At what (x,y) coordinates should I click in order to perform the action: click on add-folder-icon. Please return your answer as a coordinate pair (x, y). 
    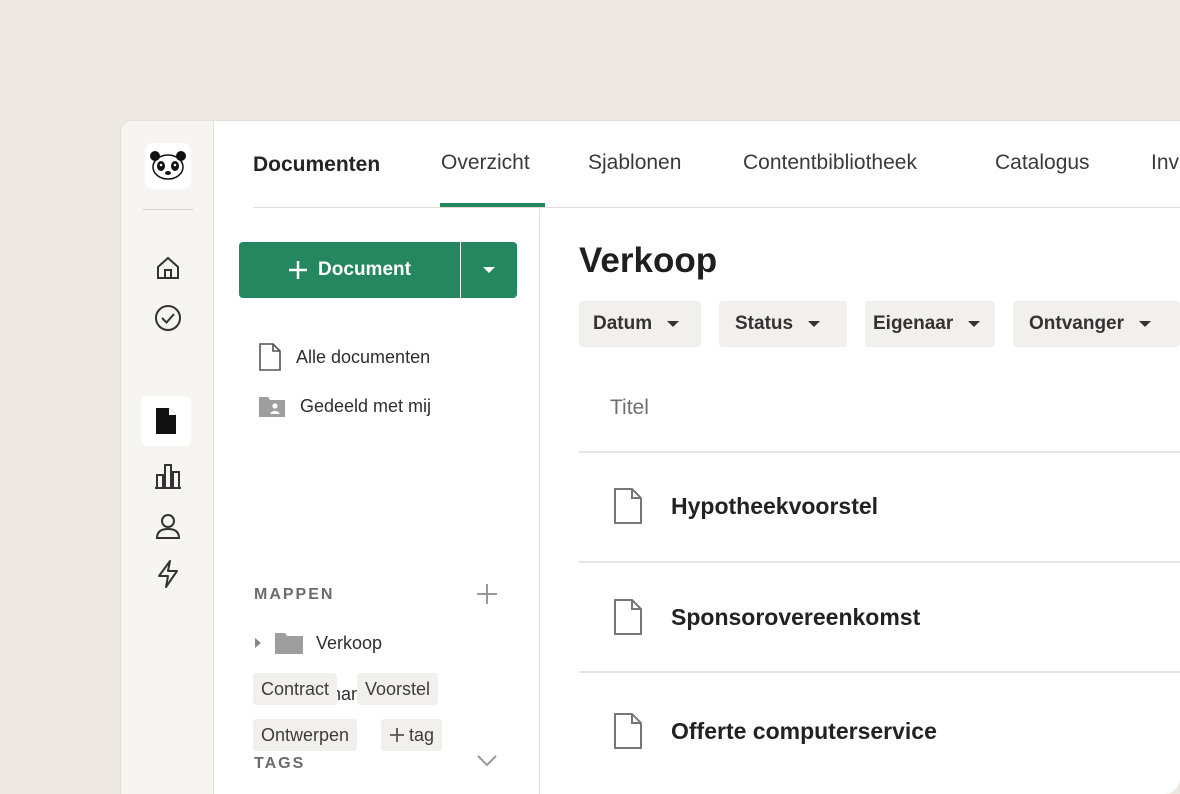
    Looking at the image, I should click on (487, 596).